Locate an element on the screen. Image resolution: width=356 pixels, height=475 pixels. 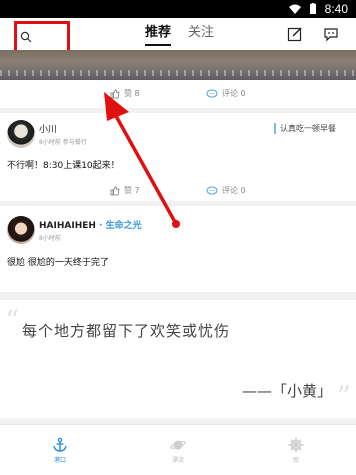
user-name: HAIHAIHEH · 生命之光 is located at coordinates (90, 224).